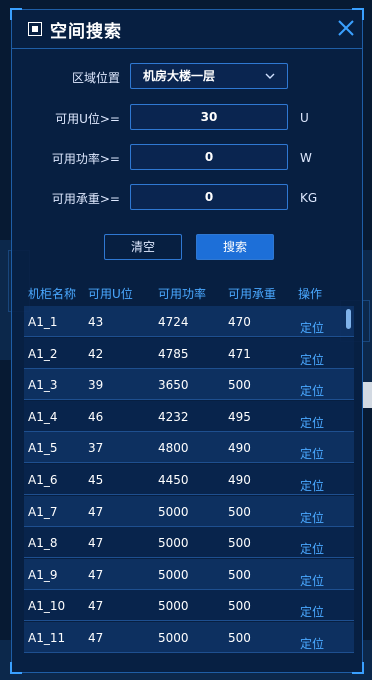  Describe the element at coordinates (304, 118) in the screenshot. I see `u-unit: U` at that location.